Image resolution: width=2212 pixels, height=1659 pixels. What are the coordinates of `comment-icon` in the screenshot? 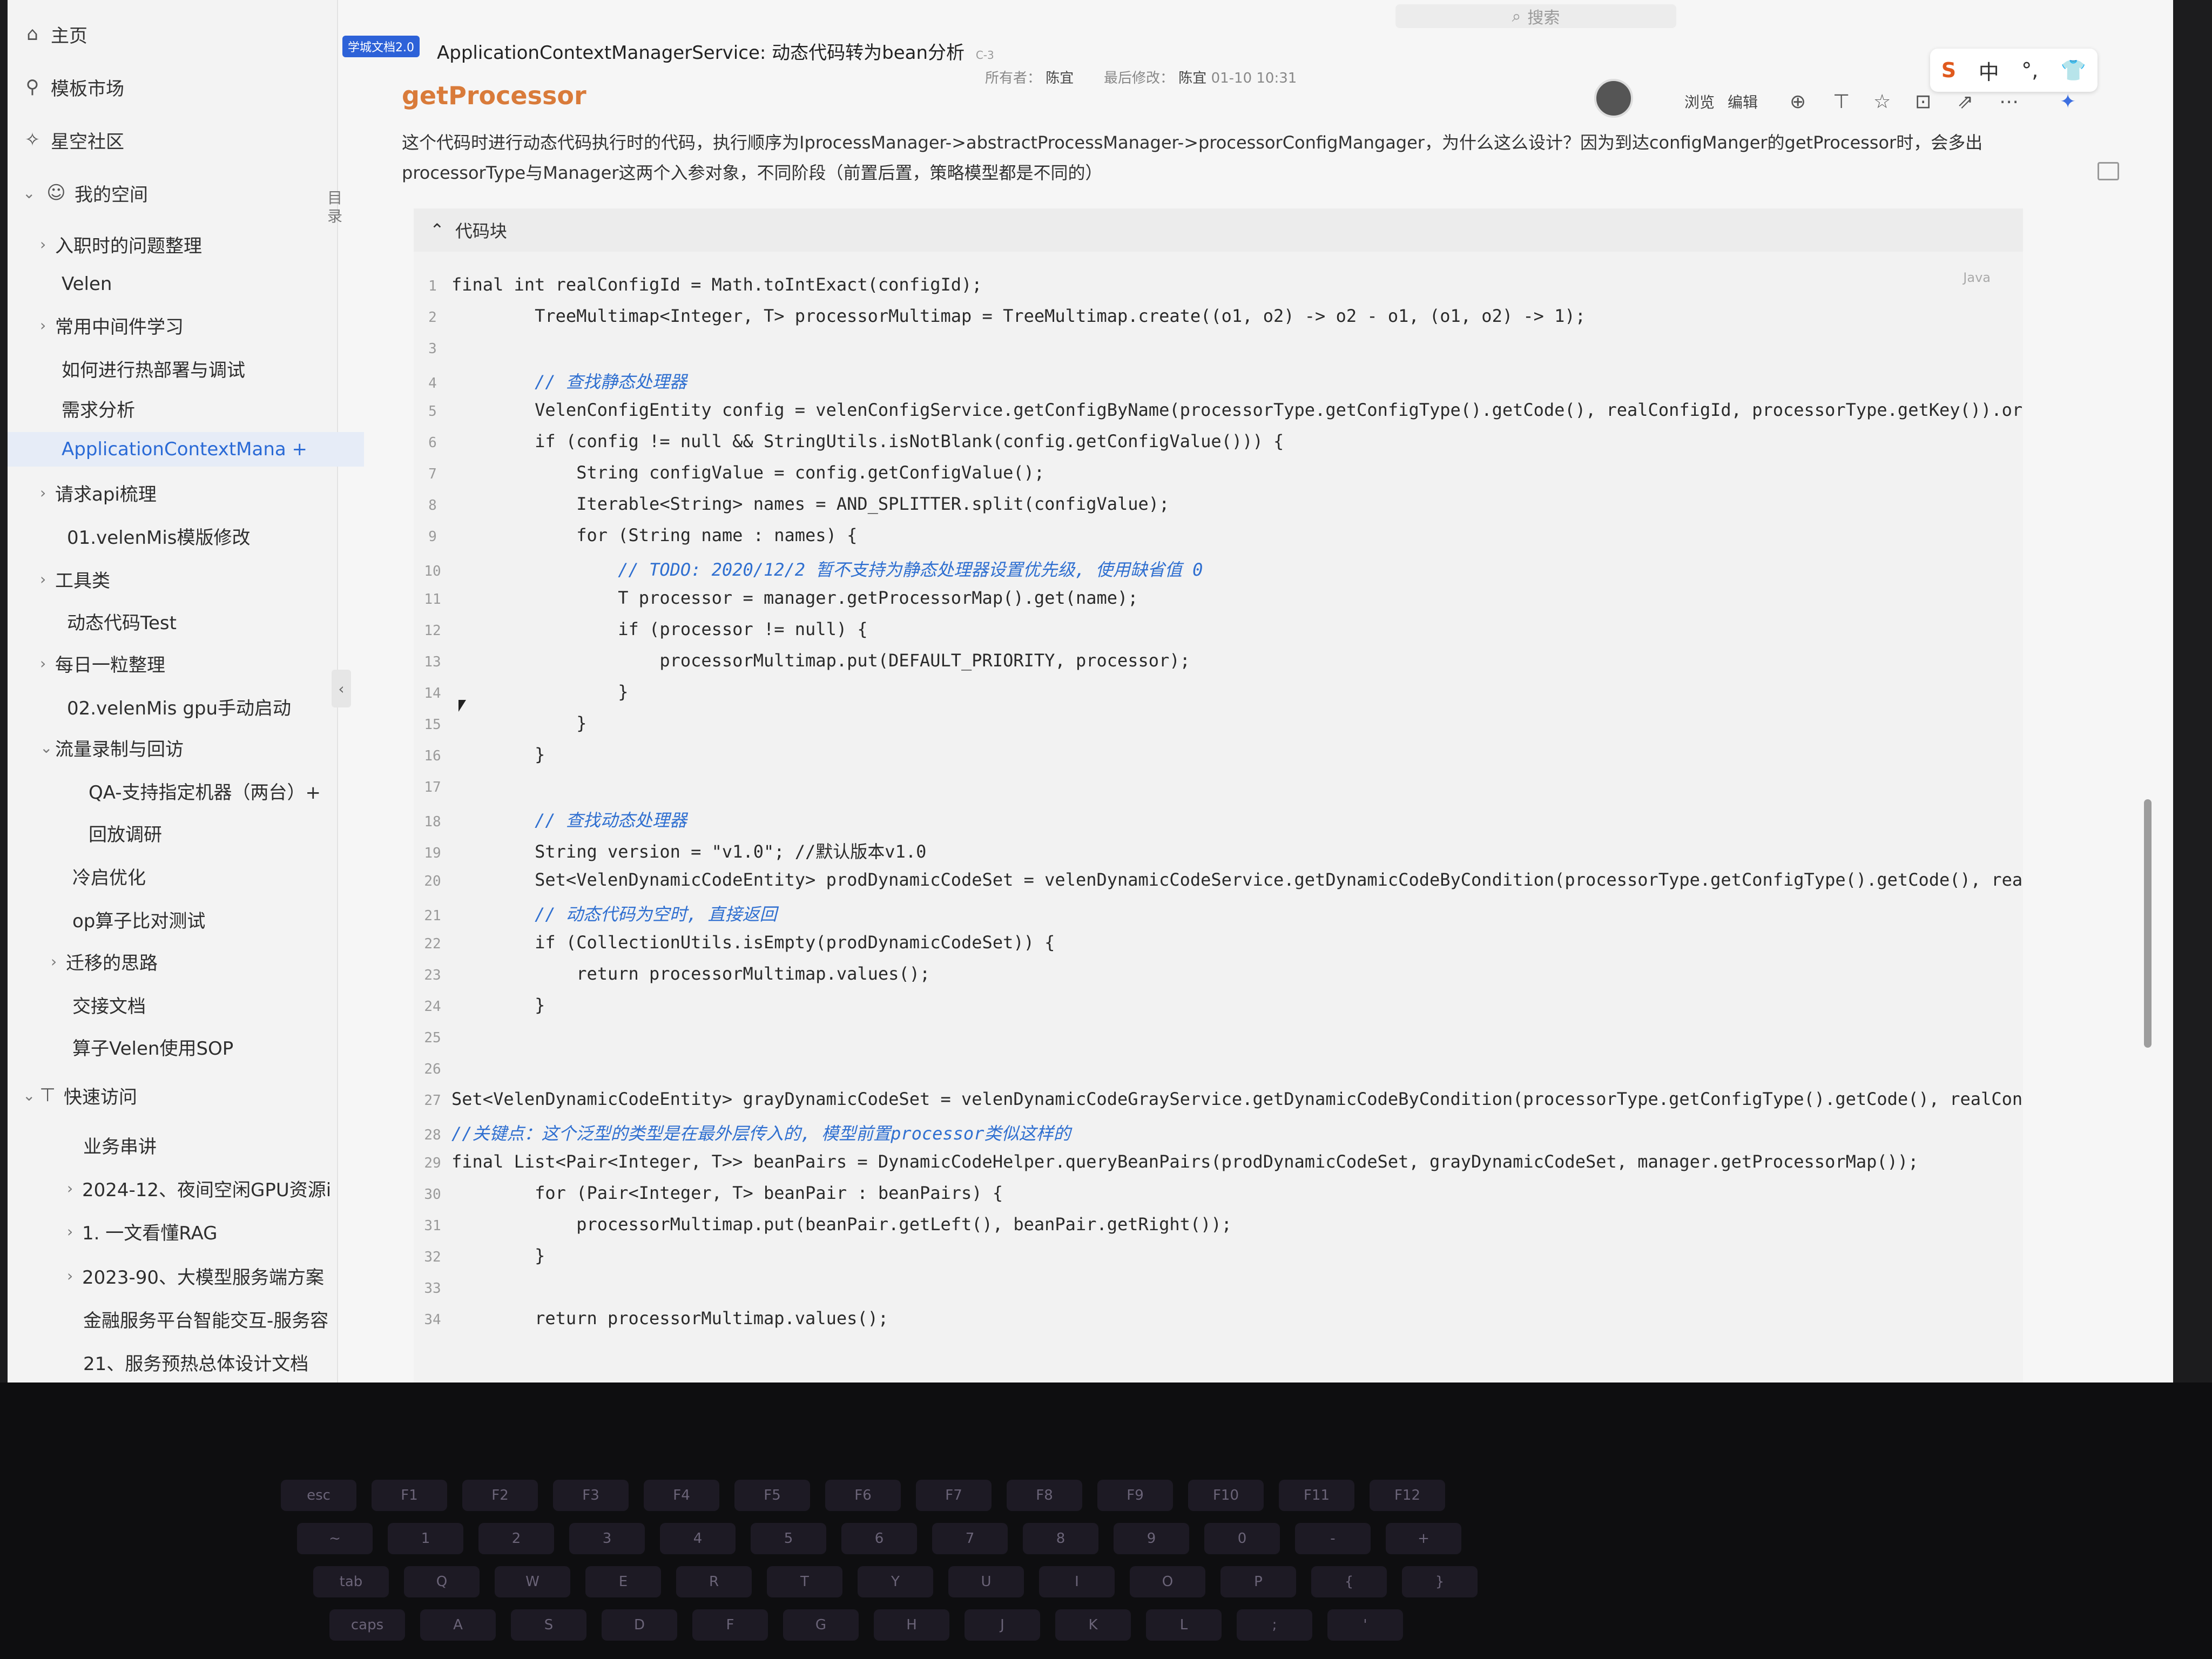 It's located at (2108, 171).